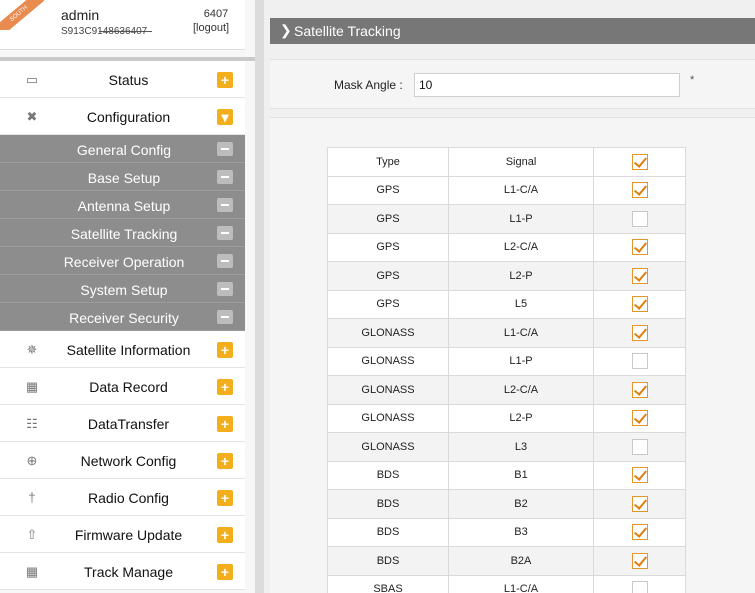 The height and width of the screenshot is (593, 755). I want to click on submenu-item-system-setup: System Setup, so click(122, 289).